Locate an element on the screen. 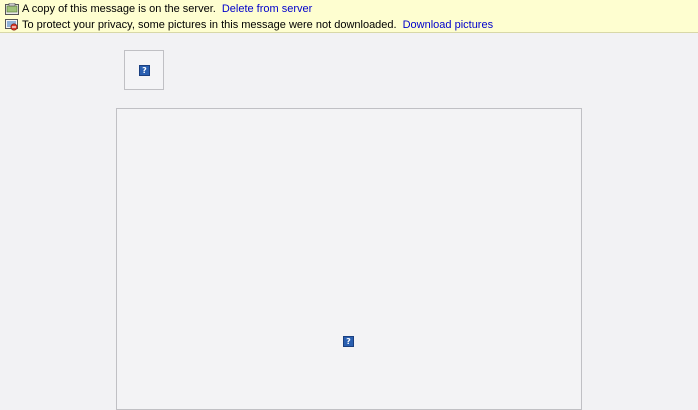  delete-from-server-link: Delete from server is located at coordinates (267, 9).